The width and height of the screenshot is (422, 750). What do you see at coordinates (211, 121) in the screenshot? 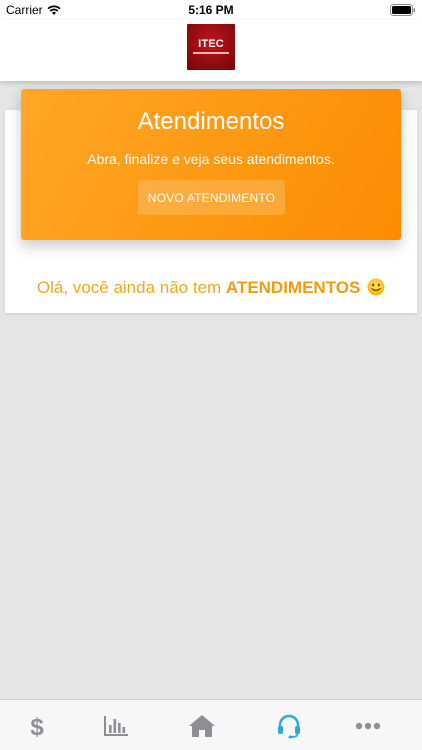
I see `banner-title: Atendimentos` at bounding box center [211, 121].